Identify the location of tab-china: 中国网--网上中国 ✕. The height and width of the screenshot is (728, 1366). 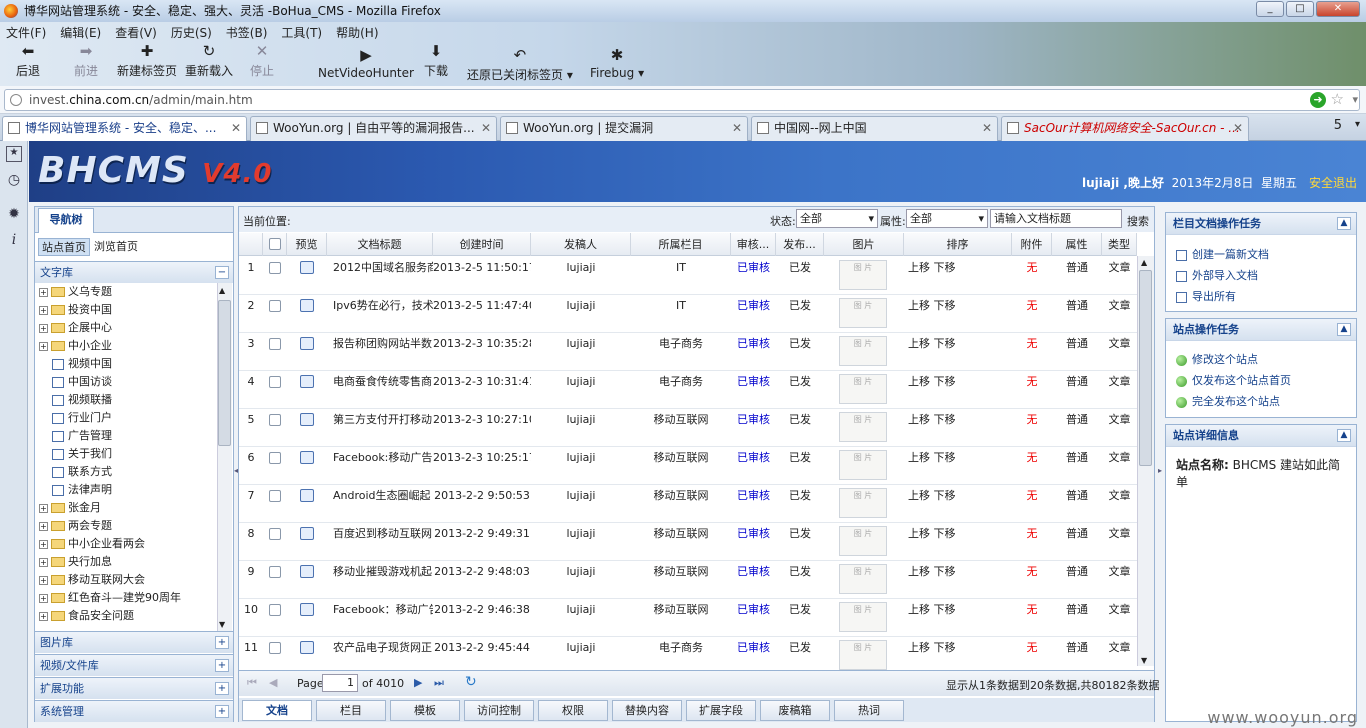
(874, 128).